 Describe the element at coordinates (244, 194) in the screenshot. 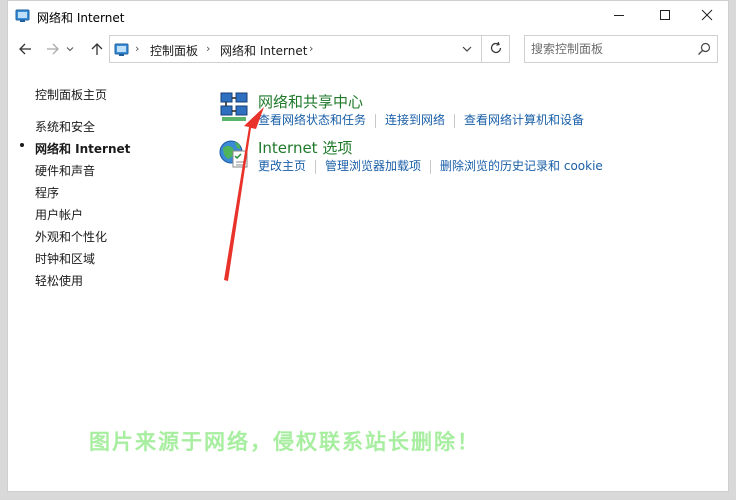

I see `annotation-arrow` at that location.